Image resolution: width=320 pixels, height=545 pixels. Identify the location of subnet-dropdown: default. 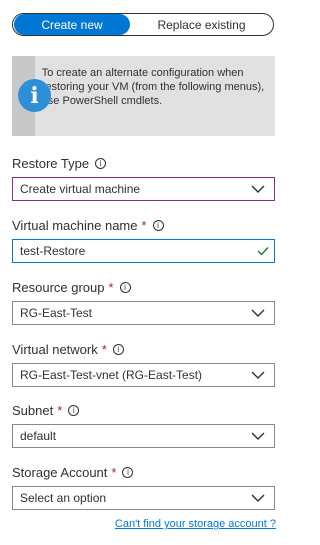
(143, 436).